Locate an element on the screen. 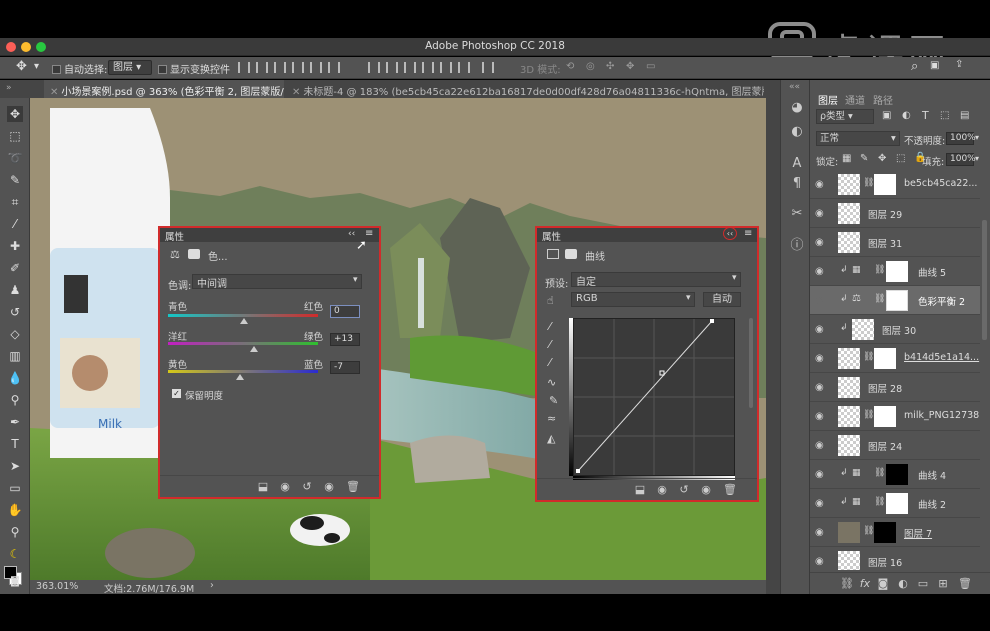 The width and height of the screenshot is (990, 631). new-adjustment-icon: ◐ is located at coordinates (903, 584).